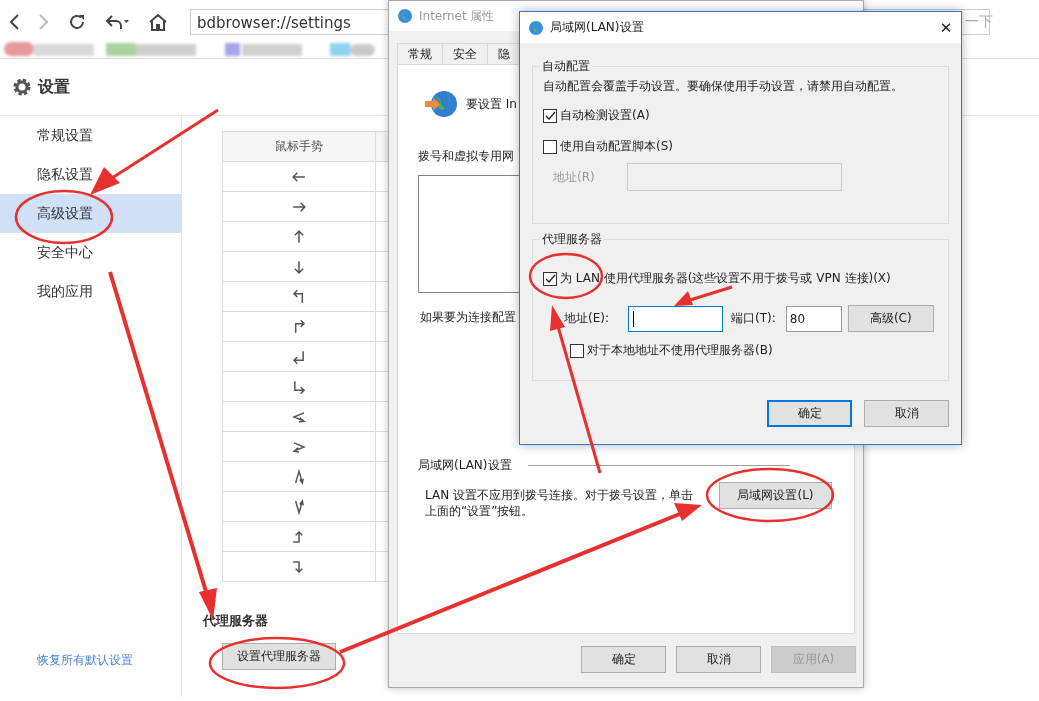 The image size is (1039, 701). Describe the element at coordinates (979, 22) in the screenshot. I see `search-hint: 一下` at that location.